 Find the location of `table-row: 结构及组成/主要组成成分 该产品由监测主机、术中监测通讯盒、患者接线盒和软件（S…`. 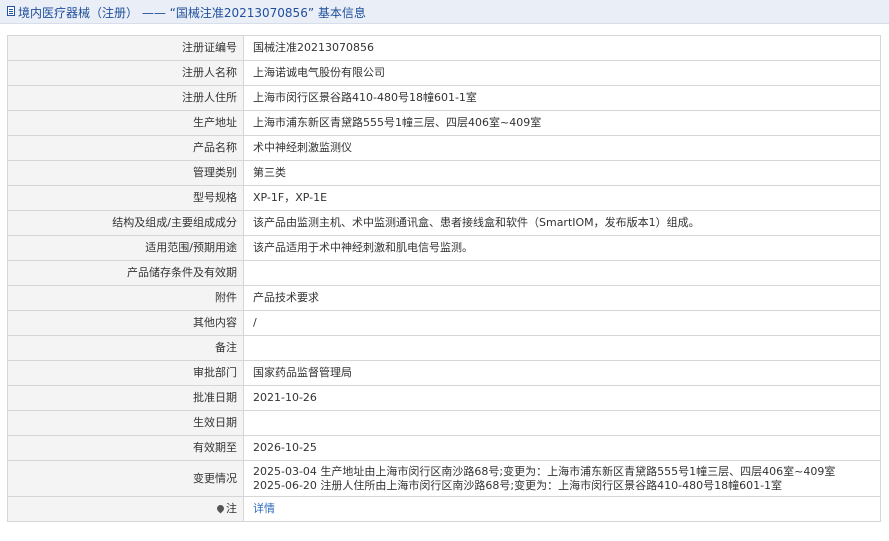

table-row: 结构及组成/主要组成成分 该产品由监测主机、术中监测通讯盒、患者接线盒和软件（S… is located at coordinates (444, 223).